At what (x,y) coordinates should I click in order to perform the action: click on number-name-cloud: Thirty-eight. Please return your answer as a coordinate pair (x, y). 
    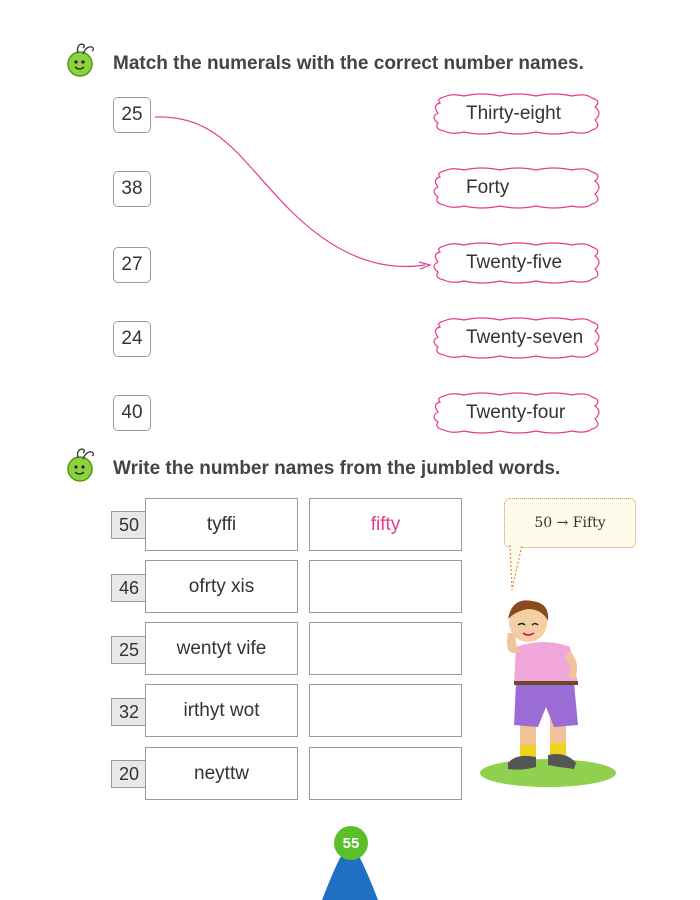
    Looking at the image, I should click on (516, 114).